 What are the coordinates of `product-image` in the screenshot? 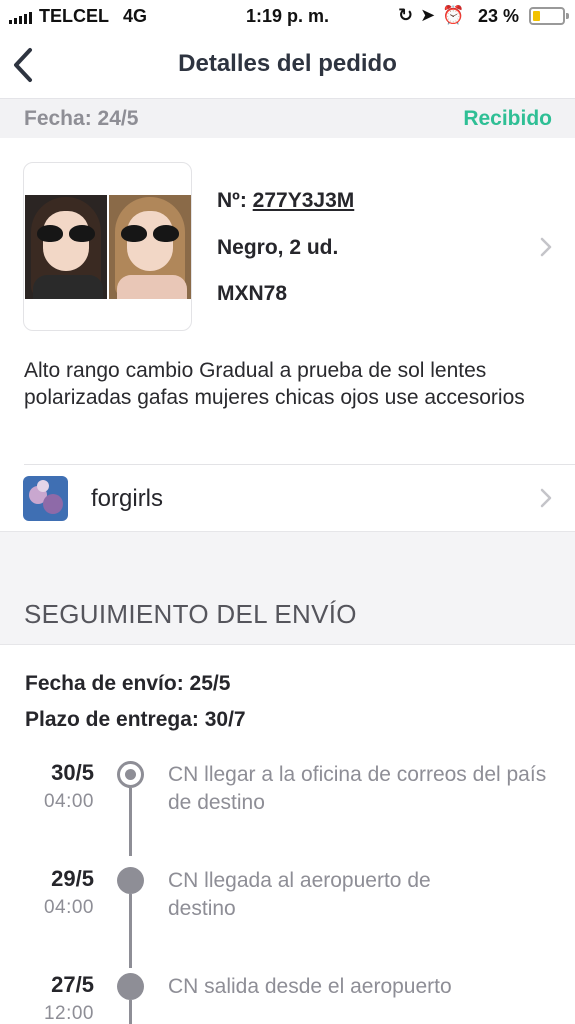 It's located at (107, 246).